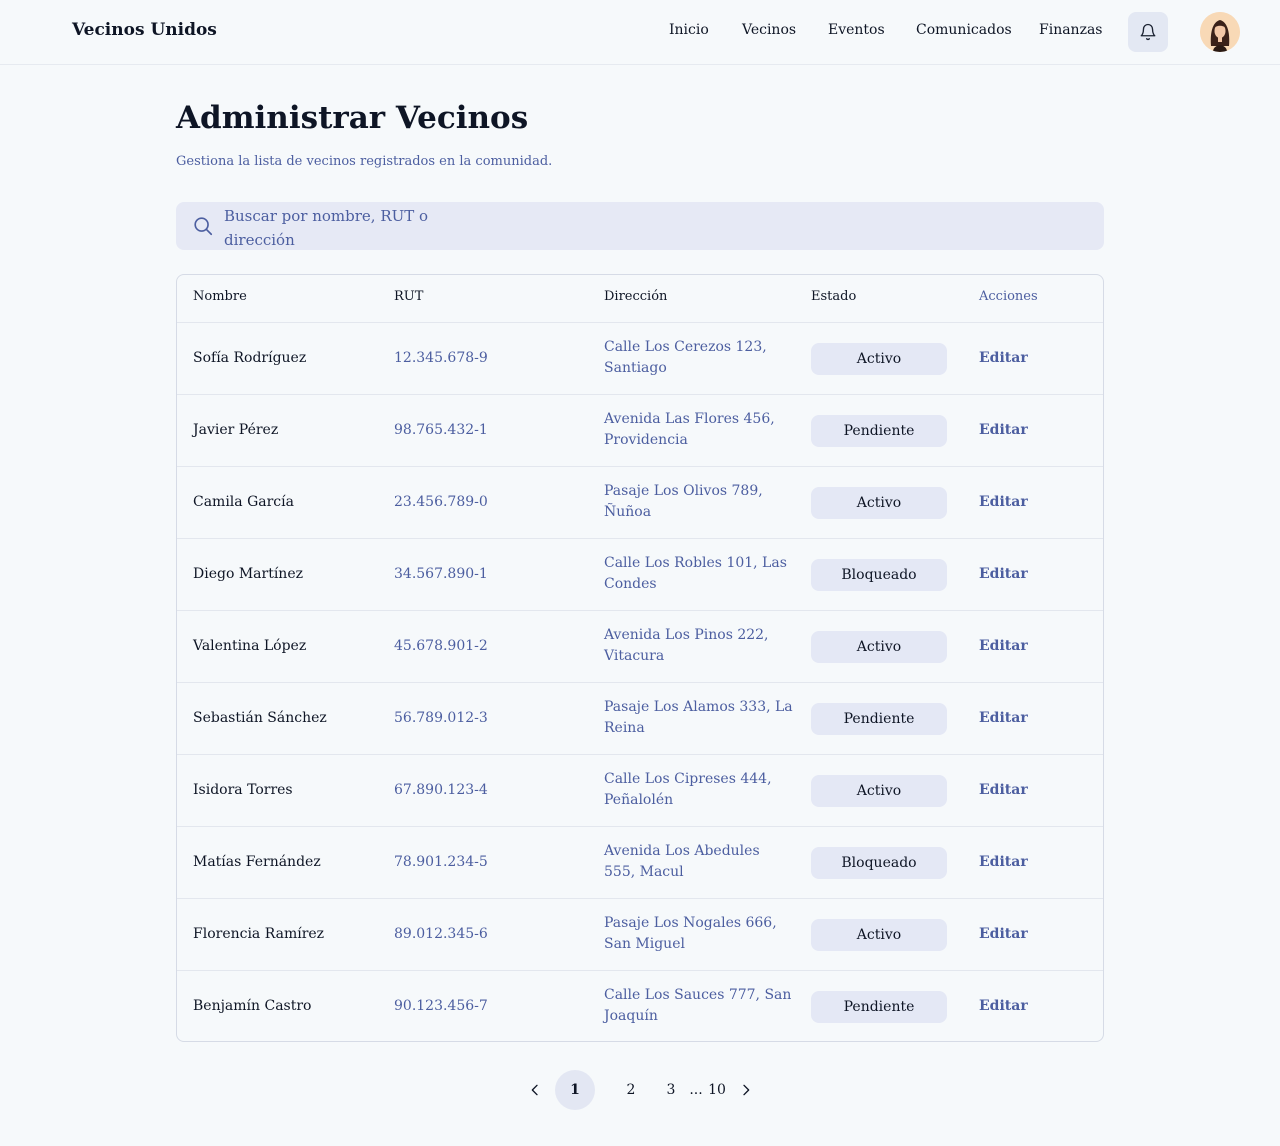  I want to click on search-input: Buscar por nombre, RUT o dirección, so click(640, 226).